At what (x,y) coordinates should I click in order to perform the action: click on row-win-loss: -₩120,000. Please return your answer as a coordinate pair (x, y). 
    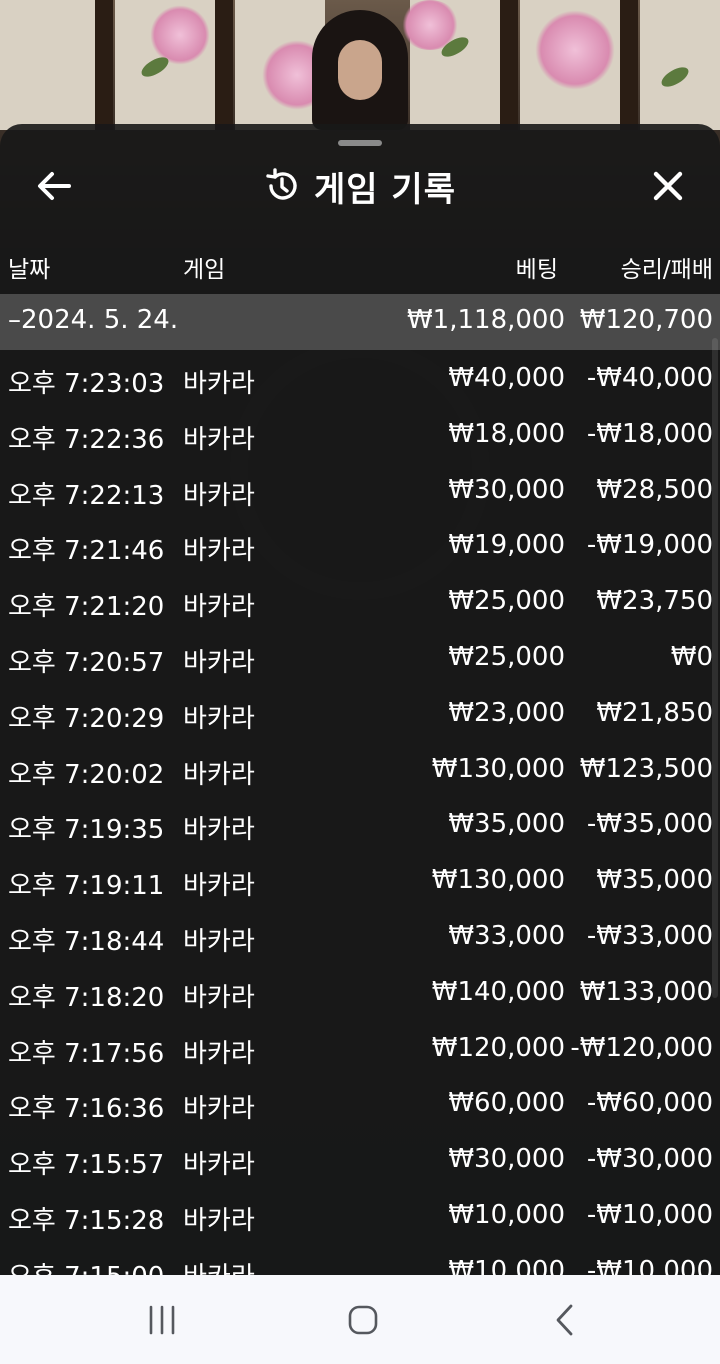
    Looking at the image, I should click on (641, 1047).